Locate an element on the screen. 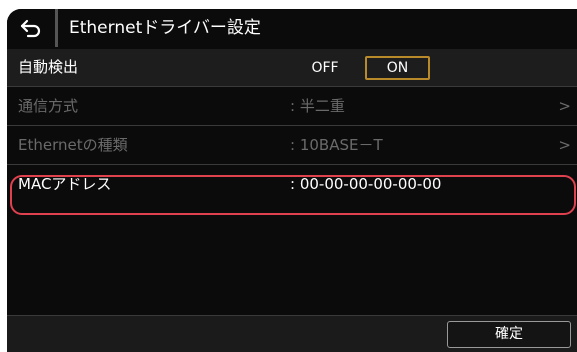 This screenshot has height=352, width=577. confirm-button: 確定 is located at coordinates (509, 334).